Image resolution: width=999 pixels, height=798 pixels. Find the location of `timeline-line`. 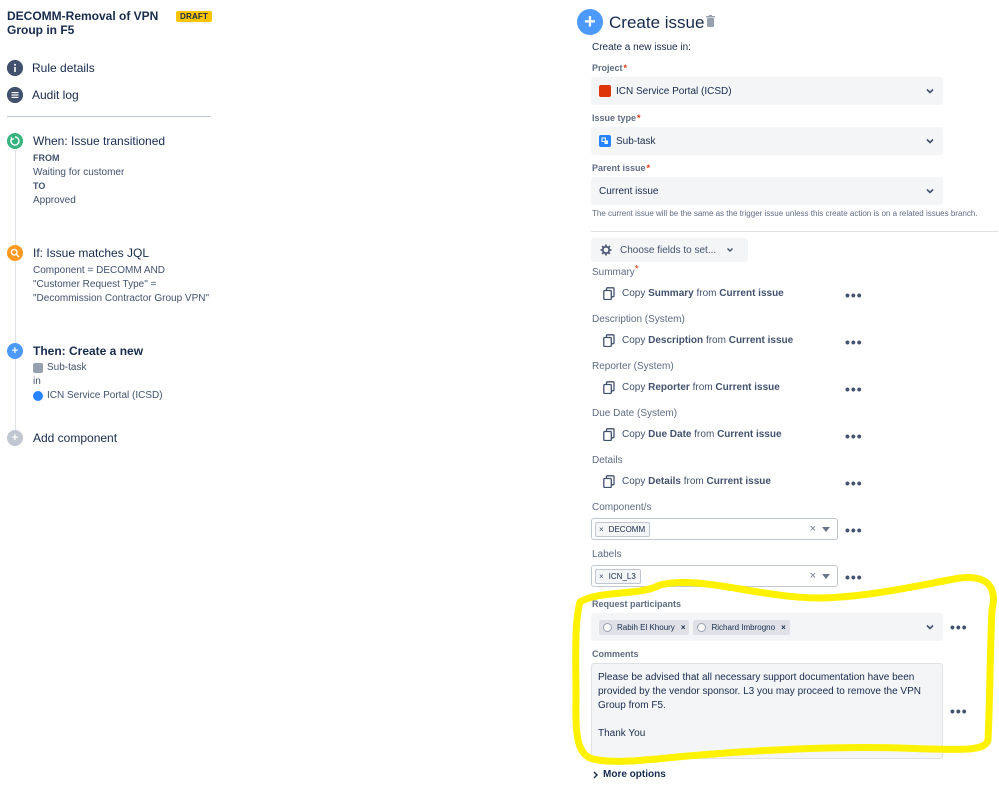

timeline-line is located at coordinates (15, 291).